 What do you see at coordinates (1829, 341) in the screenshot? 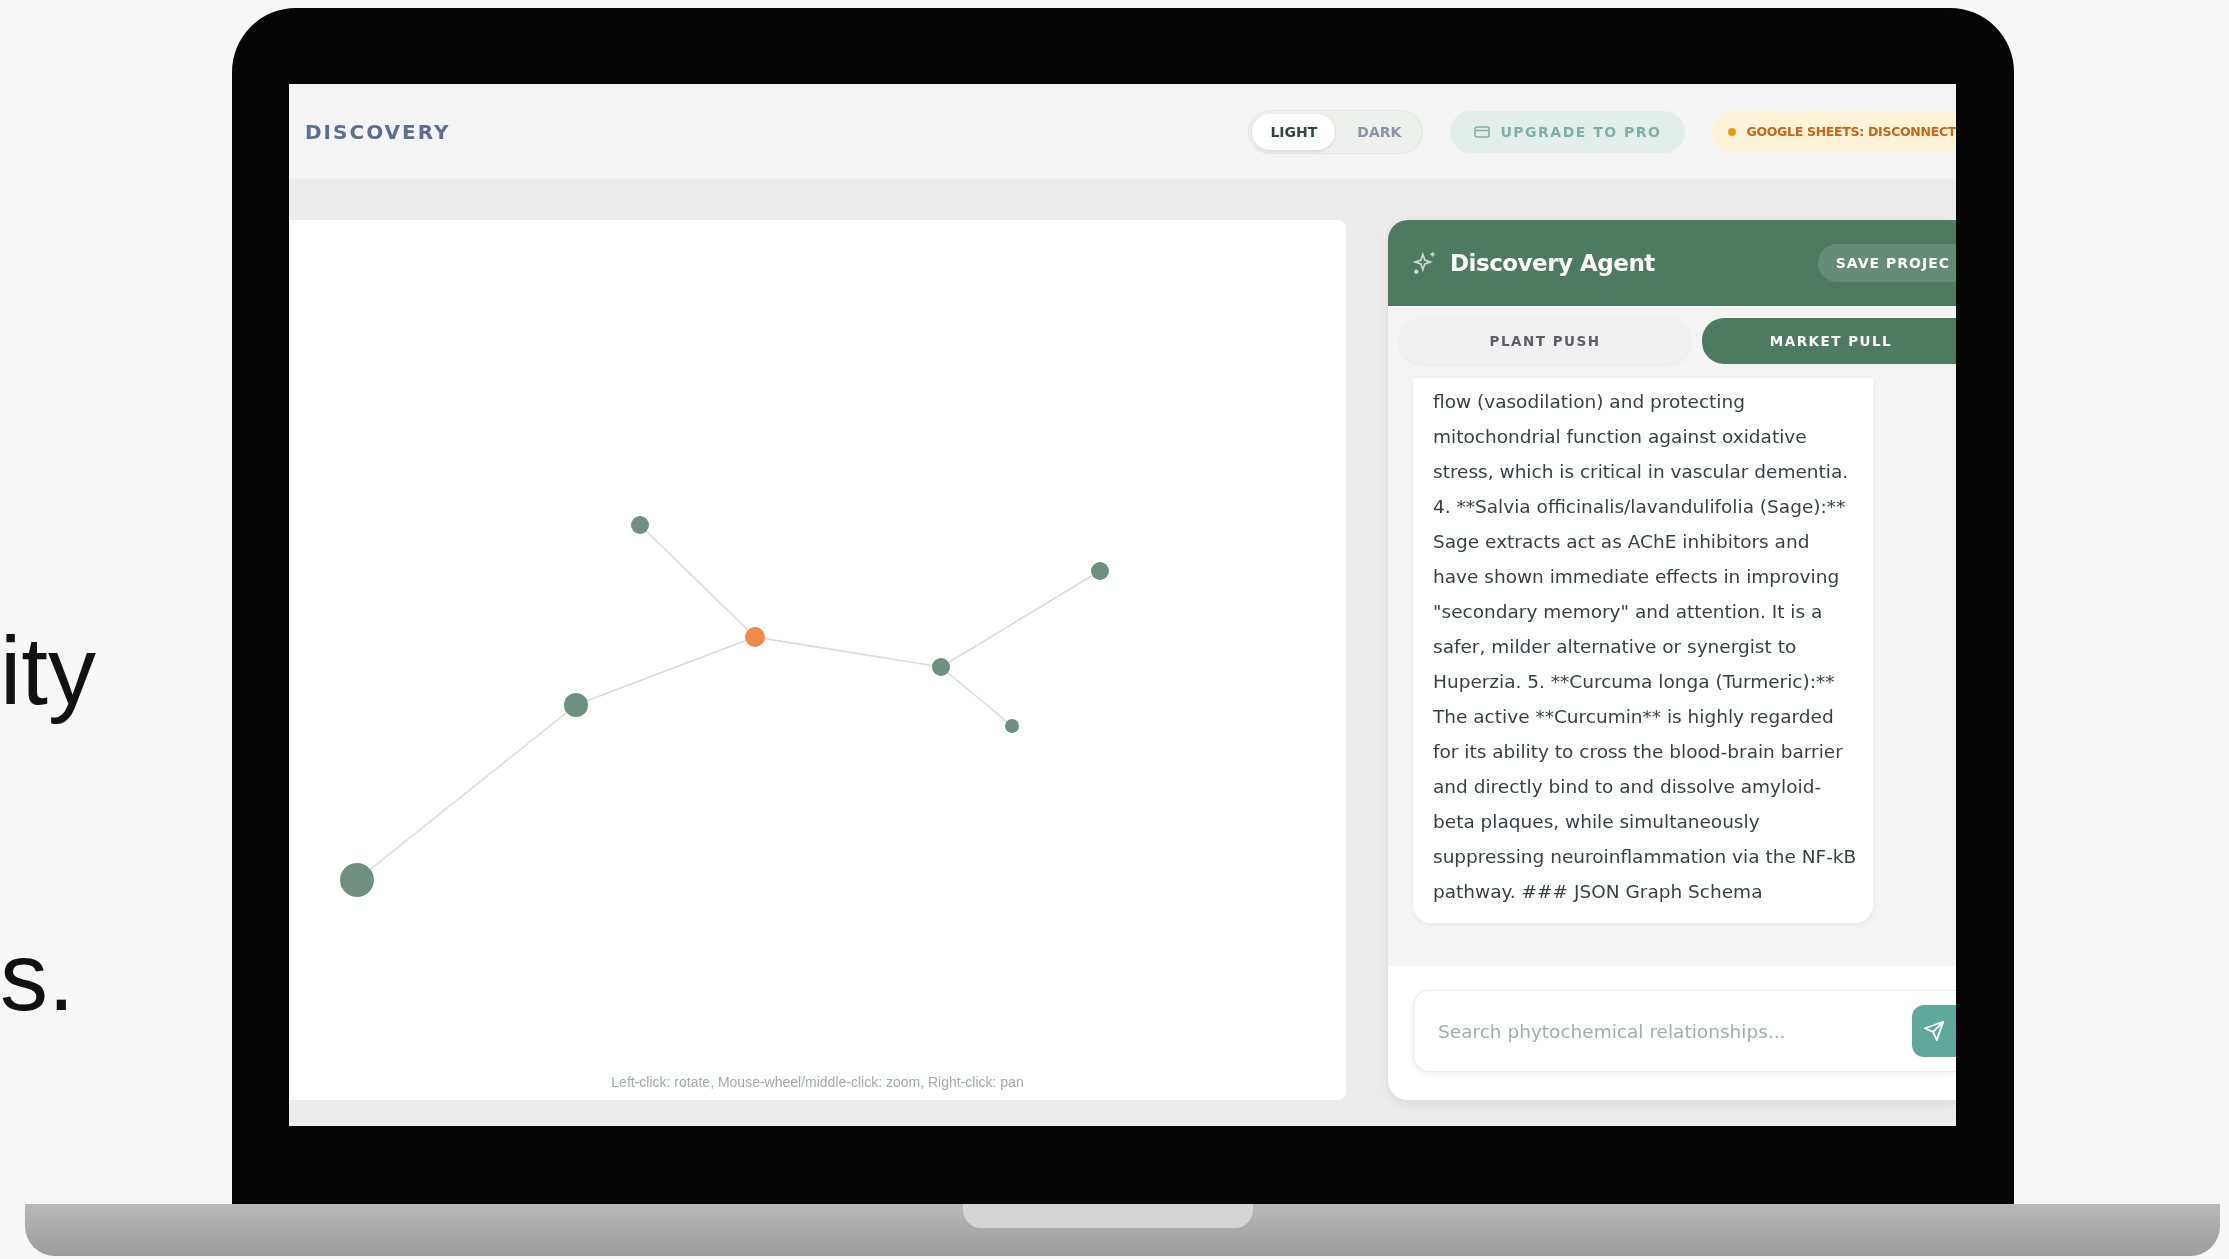
I see `mode-tab: MARKET PULL` at bounding box center [1829, 341].